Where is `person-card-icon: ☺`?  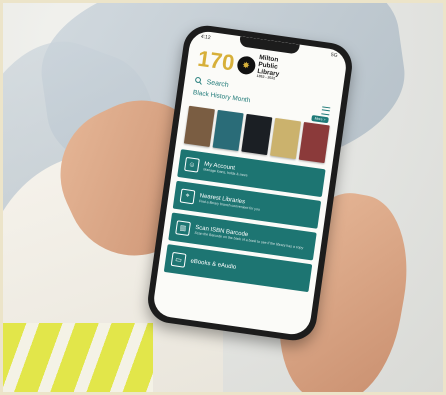 person-card-icon: ☺ is located at coordinates (192, 164).